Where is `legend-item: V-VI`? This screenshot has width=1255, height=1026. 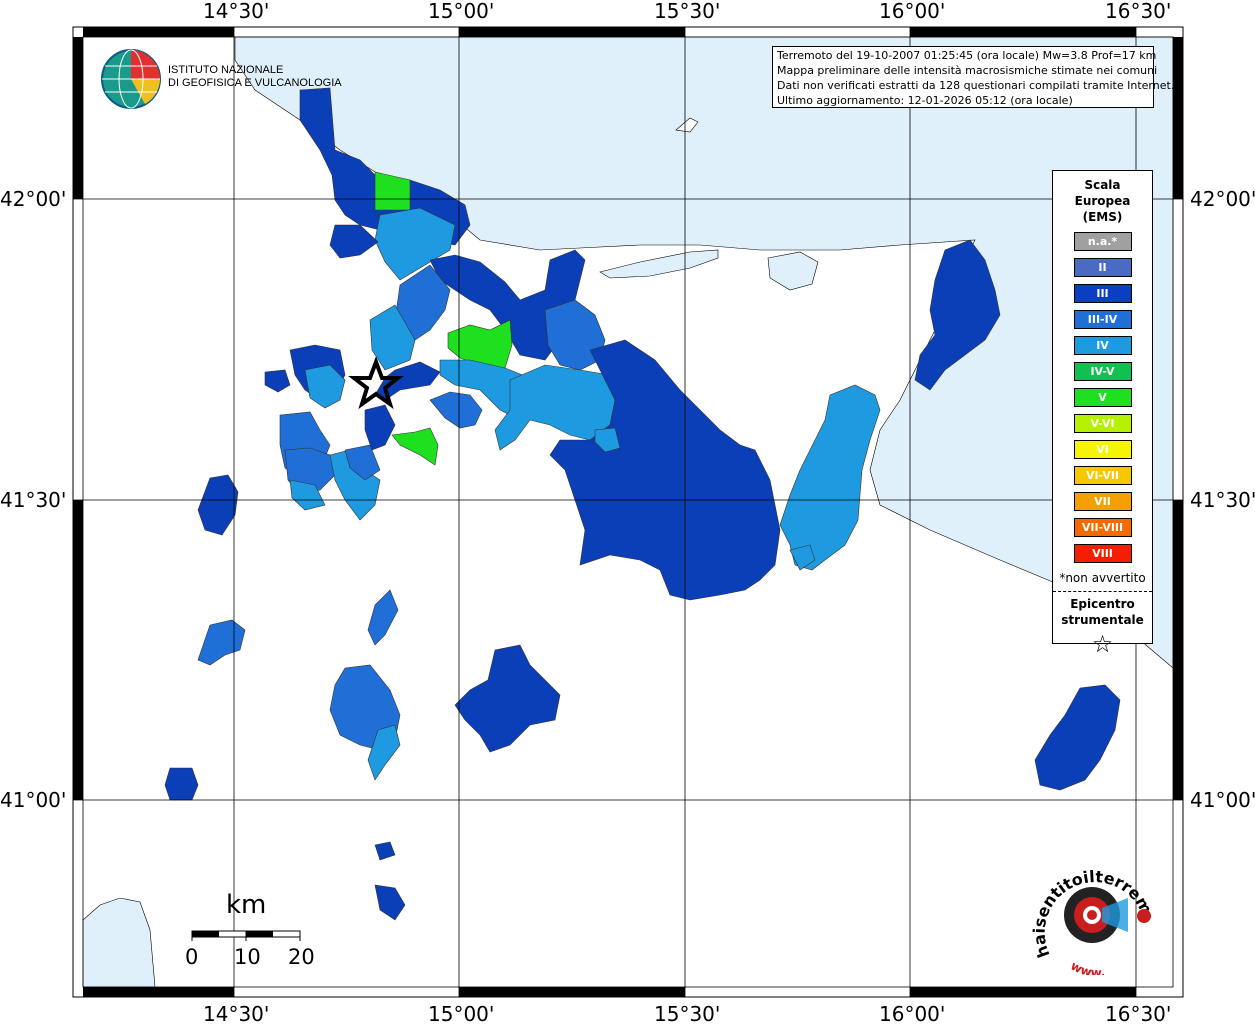
legend-item: V-VI is located at coordinates (1102, 423).